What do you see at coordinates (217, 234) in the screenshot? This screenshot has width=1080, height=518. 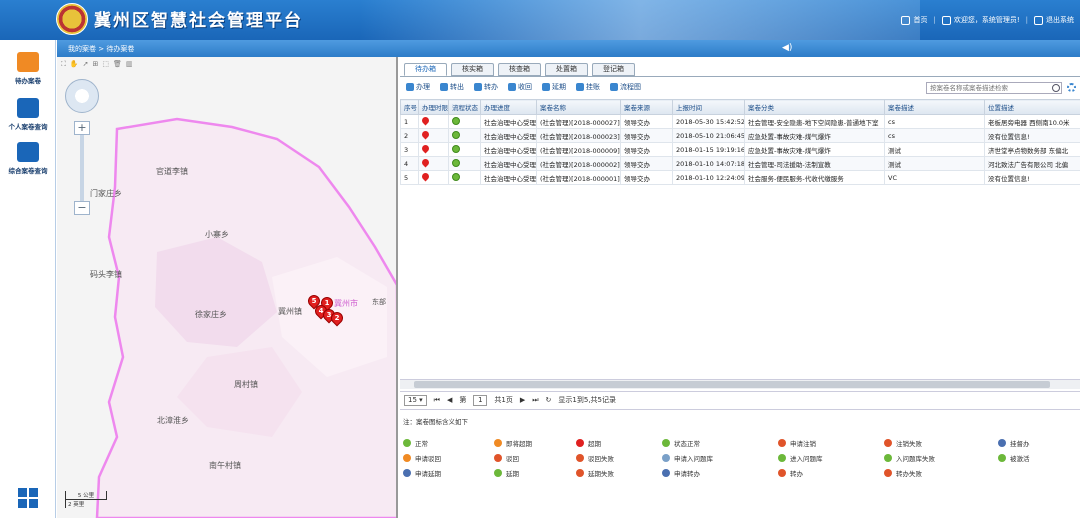 I see `map-place-label: 小寨乡` at bounding box center [217, 234].